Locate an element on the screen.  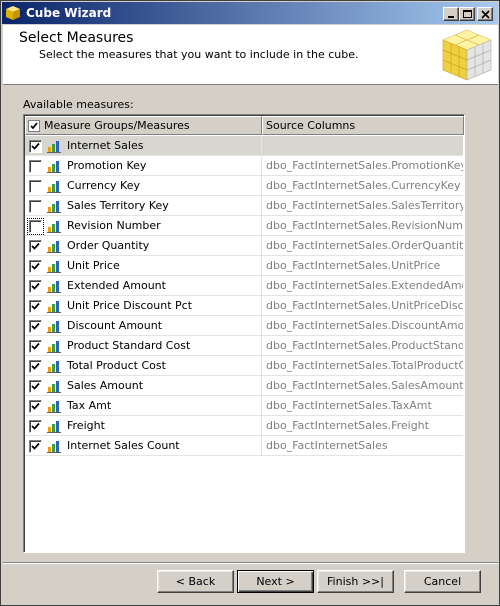
measure-name-cell: Currency Key is located at coordinates (143, 186).